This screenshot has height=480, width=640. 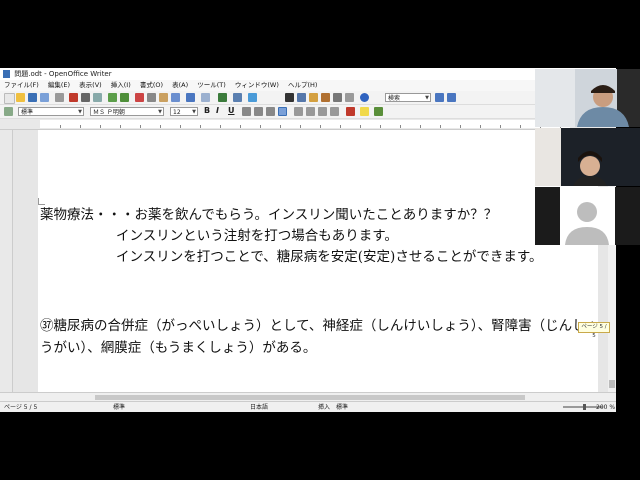 I want to click on horizontal-scroll-thumb, so click(x=310, y=397).